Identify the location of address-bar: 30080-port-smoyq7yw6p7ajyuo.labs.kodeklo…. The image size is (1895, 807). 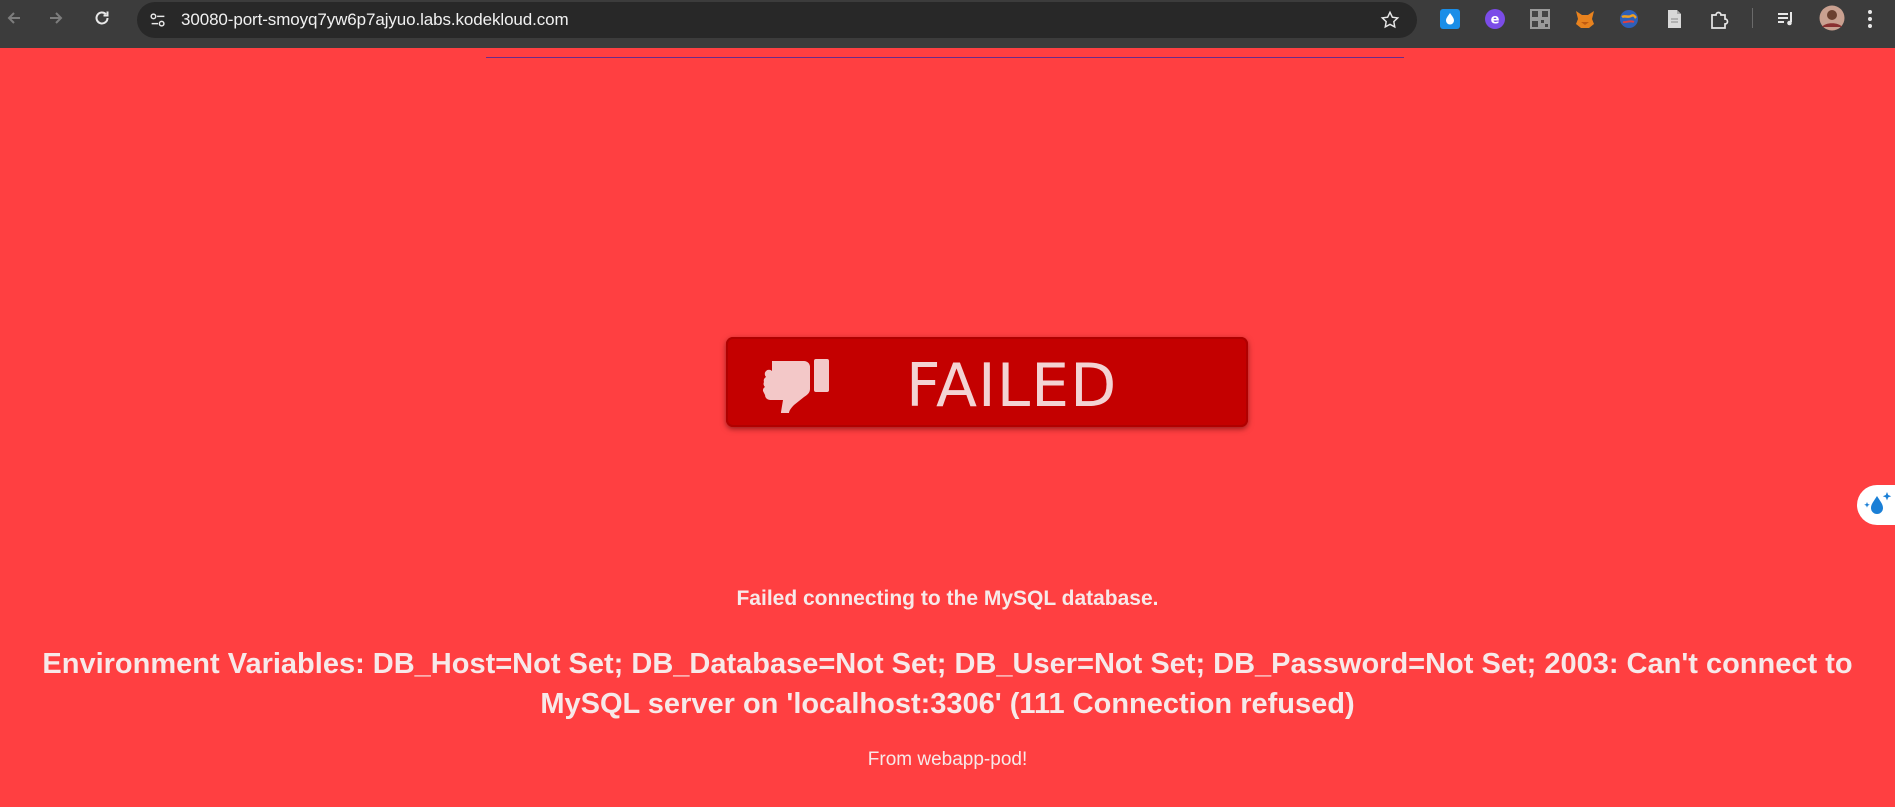
(777, 20).